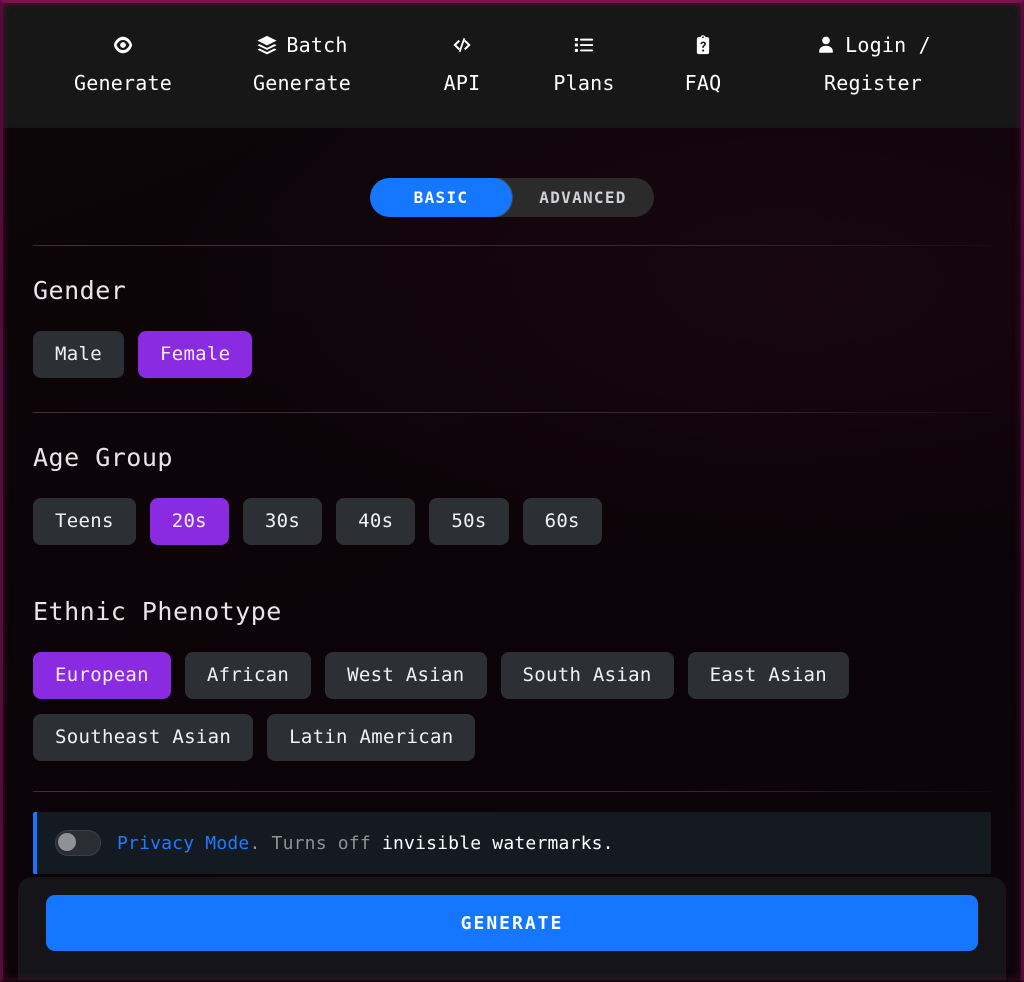 The image size is (1024, 982). I want to click on code-icon, so click(462, 45).